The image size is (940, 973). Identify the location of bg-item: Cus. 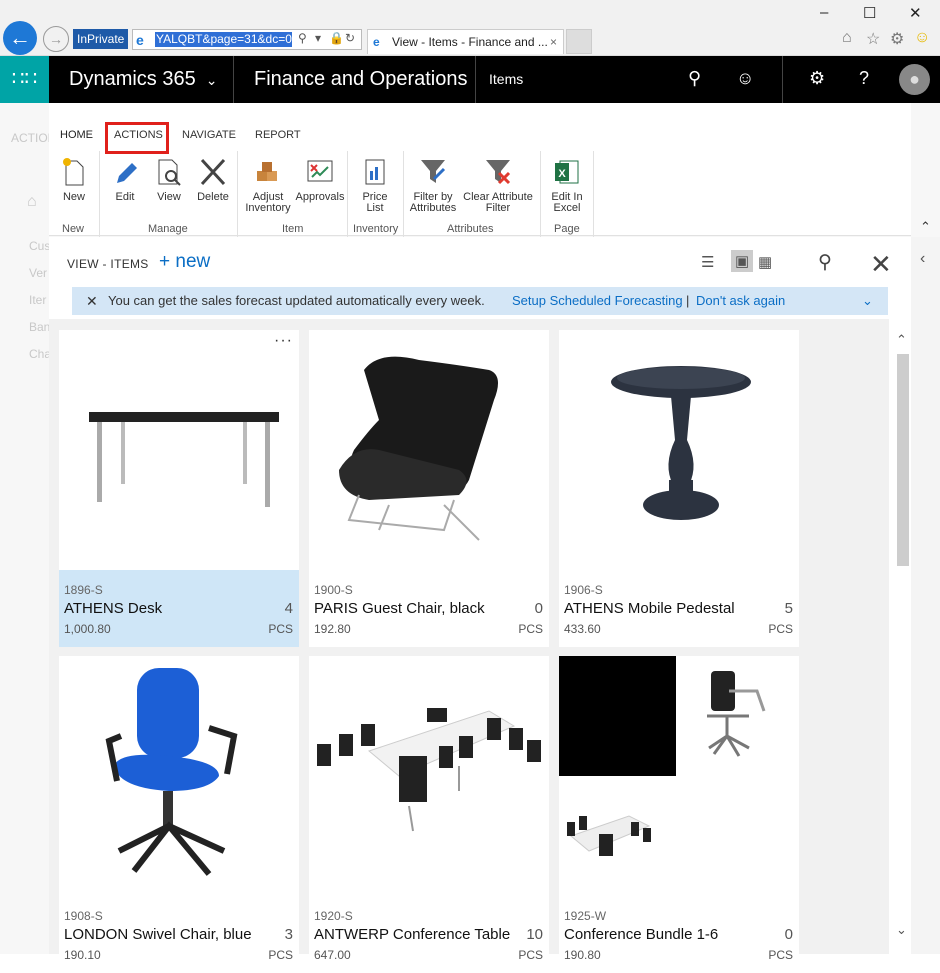
(40, 246).